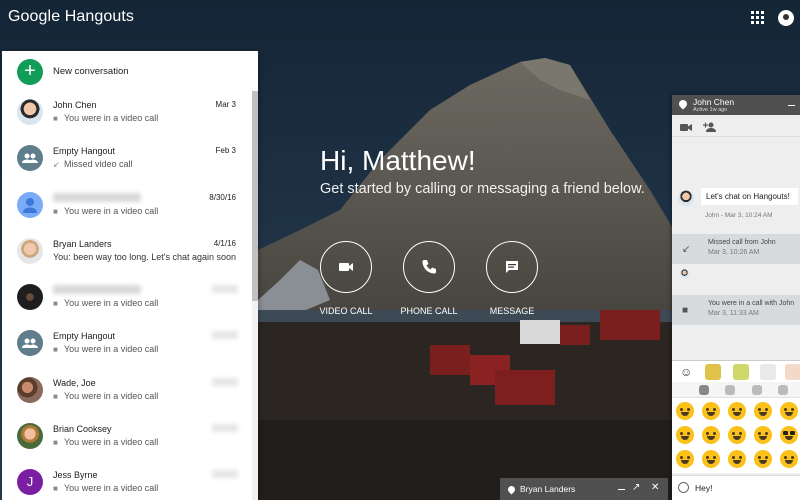 The image size is (800, 500). I want to click on emoji-toggle-icon, so click(683, 487).